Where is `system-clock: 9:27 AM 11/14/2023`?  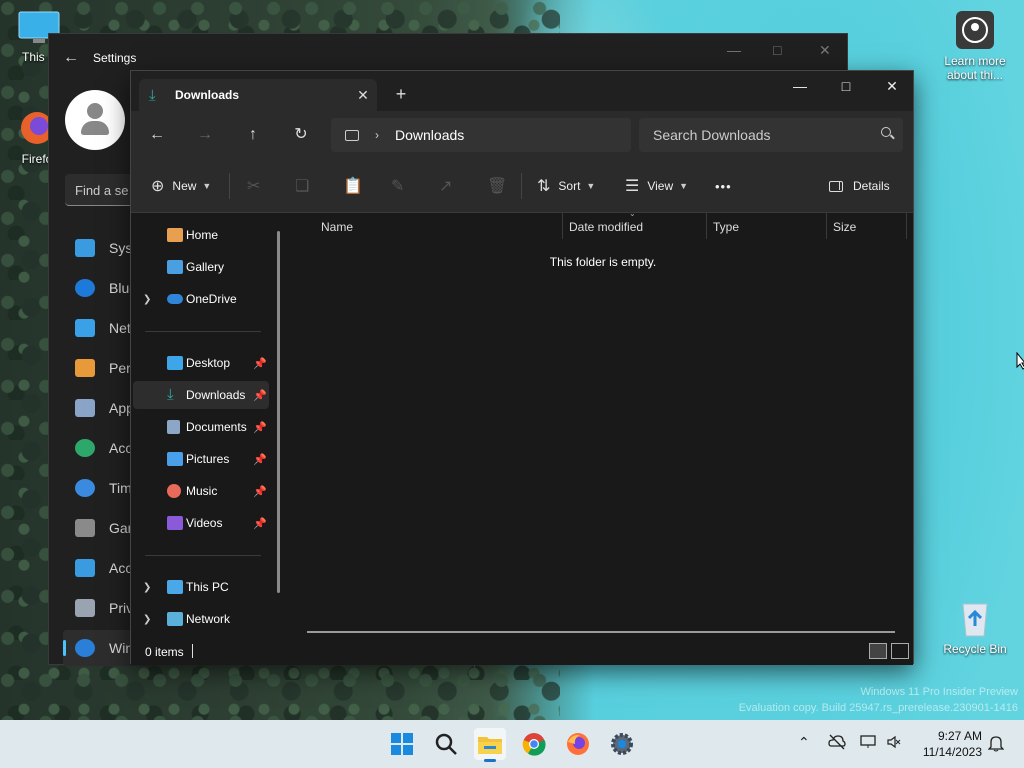 system-clock: 9:27 AM 11/14/2023 is located at coordinates (952, 744).